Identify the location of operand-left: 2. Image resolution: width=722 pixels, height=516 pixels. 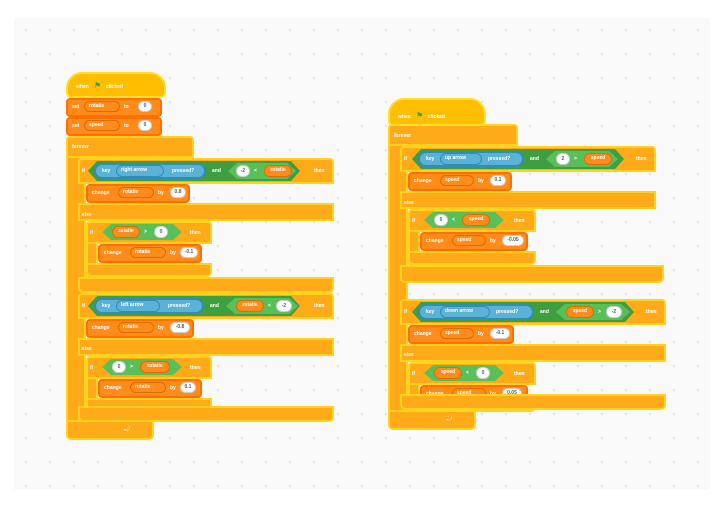
(563, 159).